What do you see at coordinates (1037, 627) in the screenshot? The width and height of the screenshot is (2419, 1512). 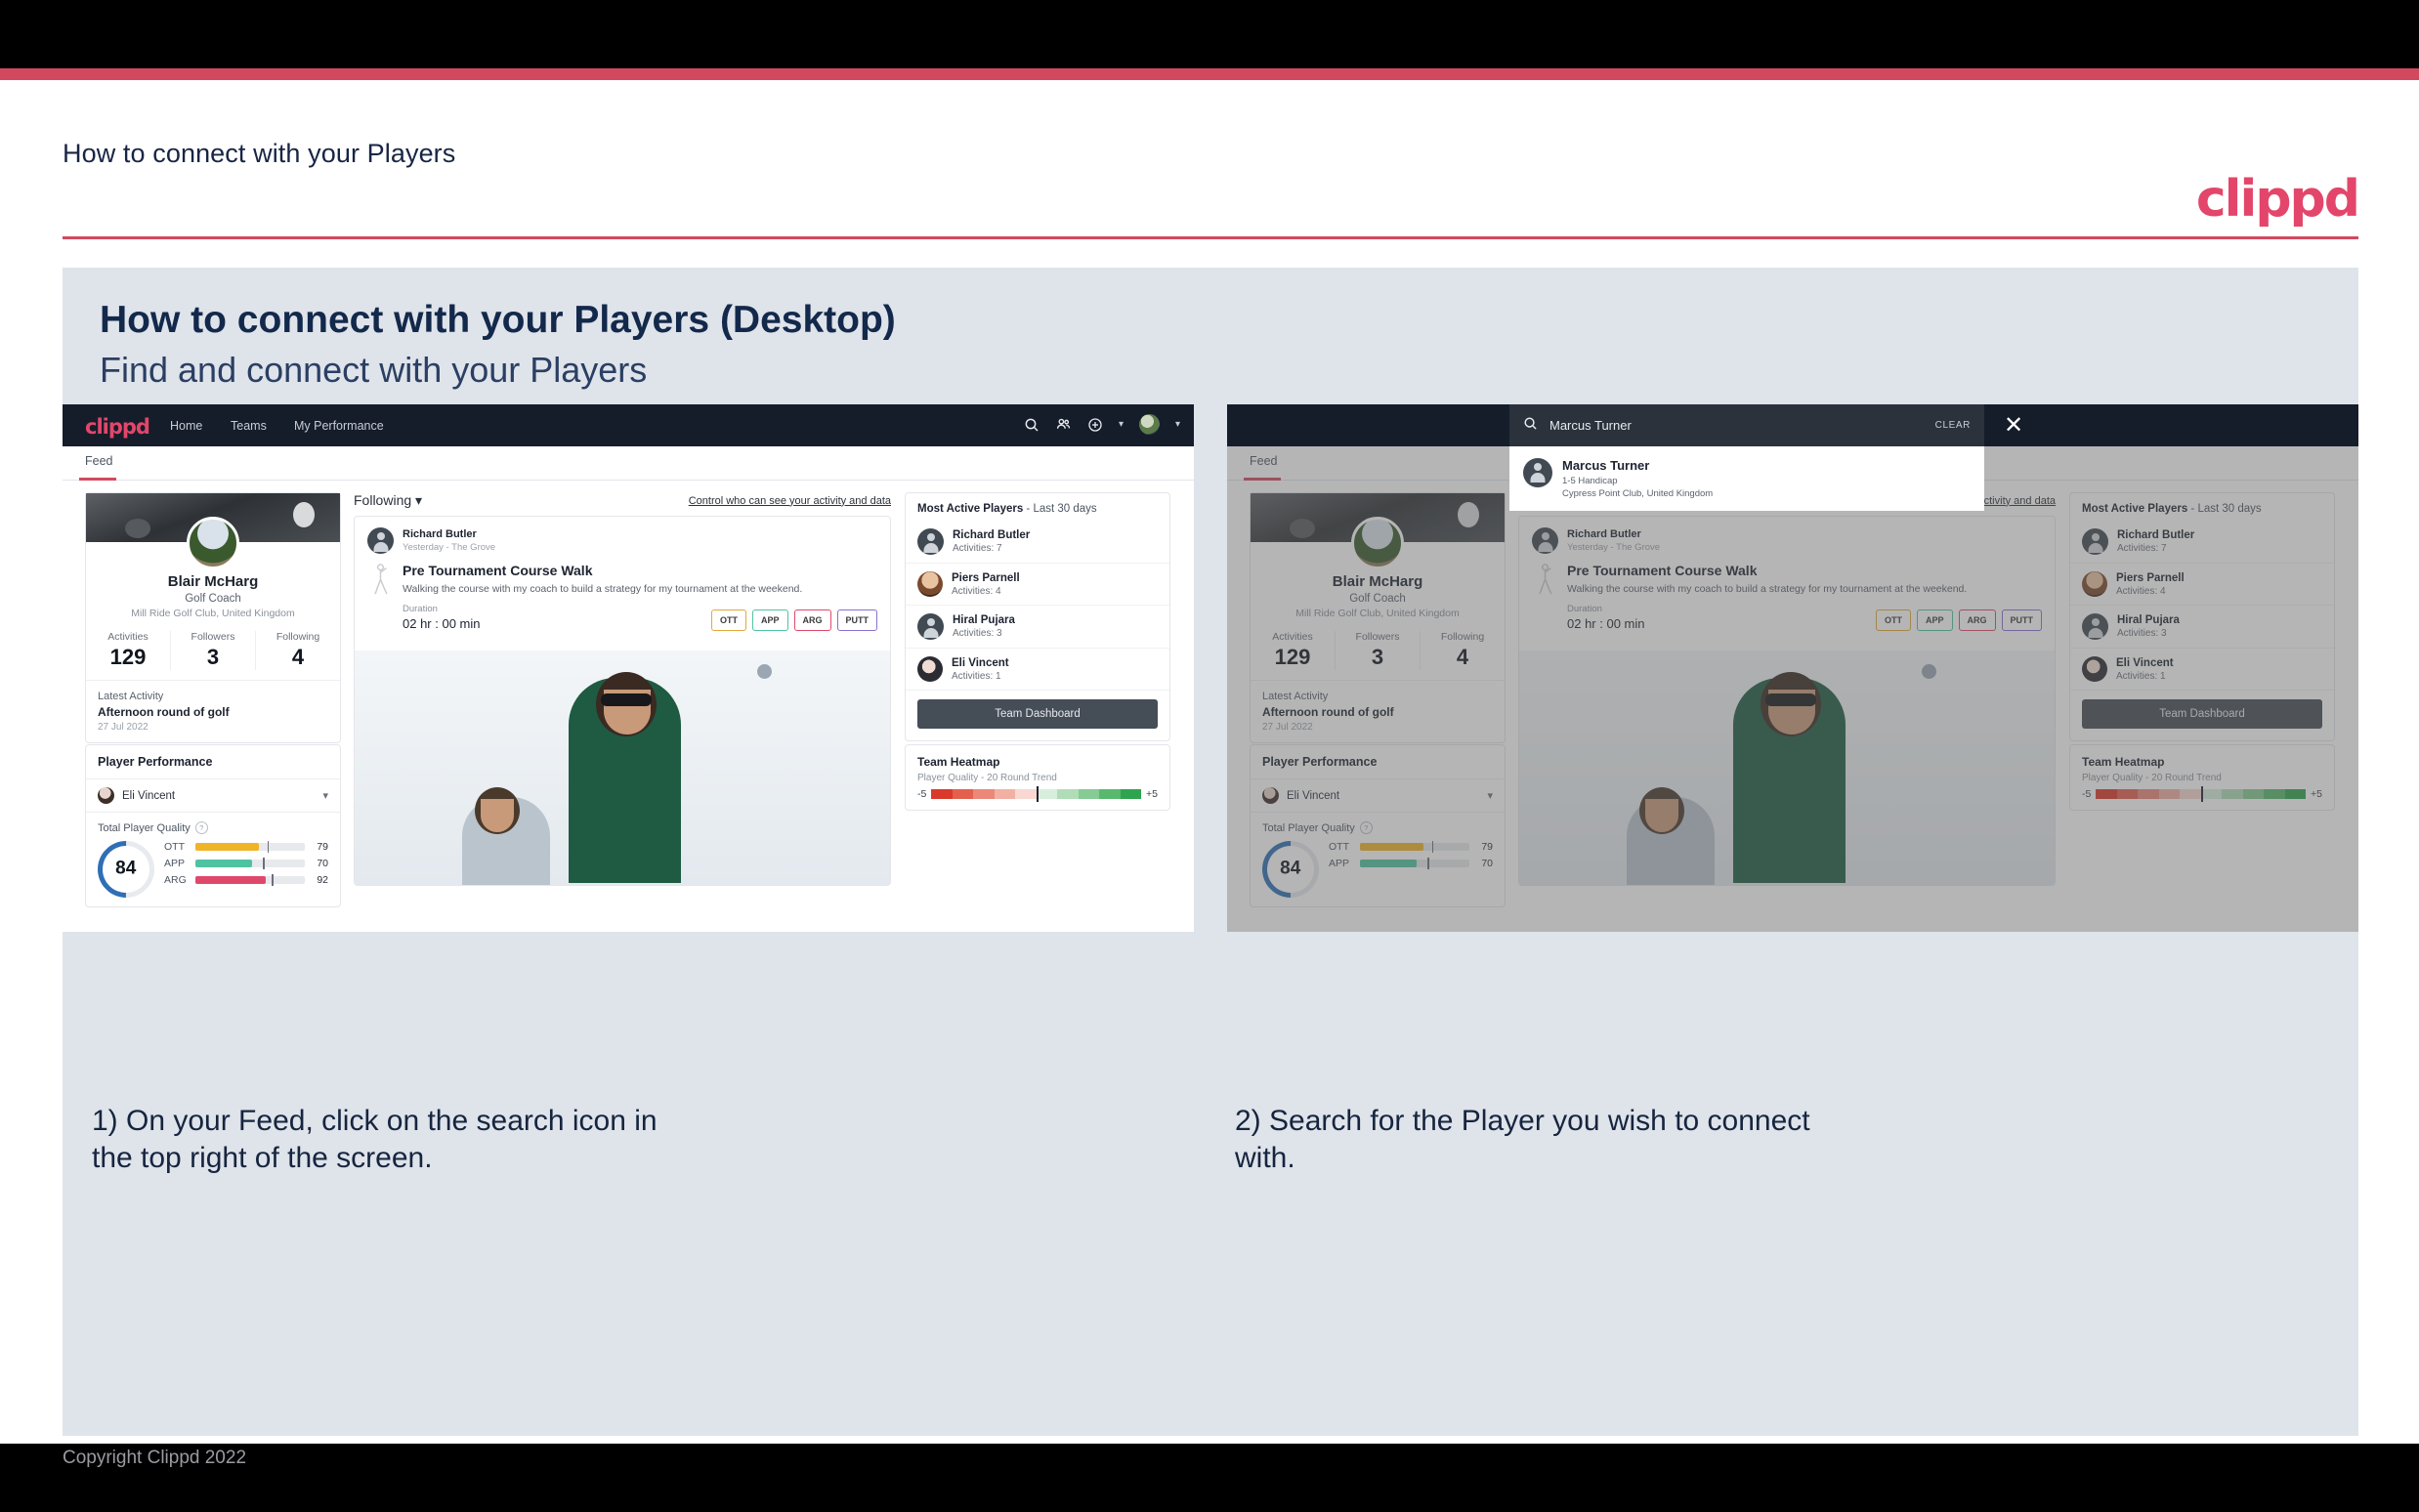 I see `player-row: Hiral Pujara Activities: 3` at bounding box center [1037, 627].